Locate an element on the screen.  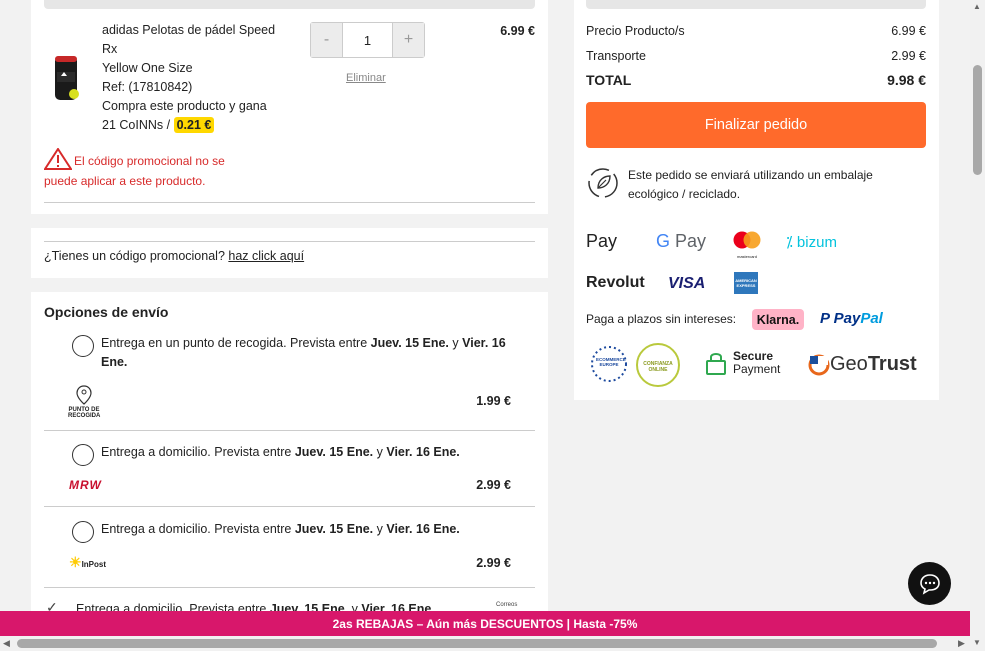
chat-button is located at coordinates (929, 583).